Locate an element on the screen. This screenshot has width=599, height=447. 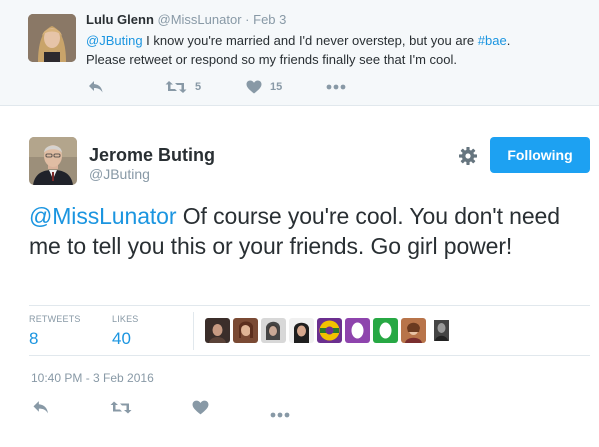
retweets-label: RETWEETS is located at coordinates (55, 319).